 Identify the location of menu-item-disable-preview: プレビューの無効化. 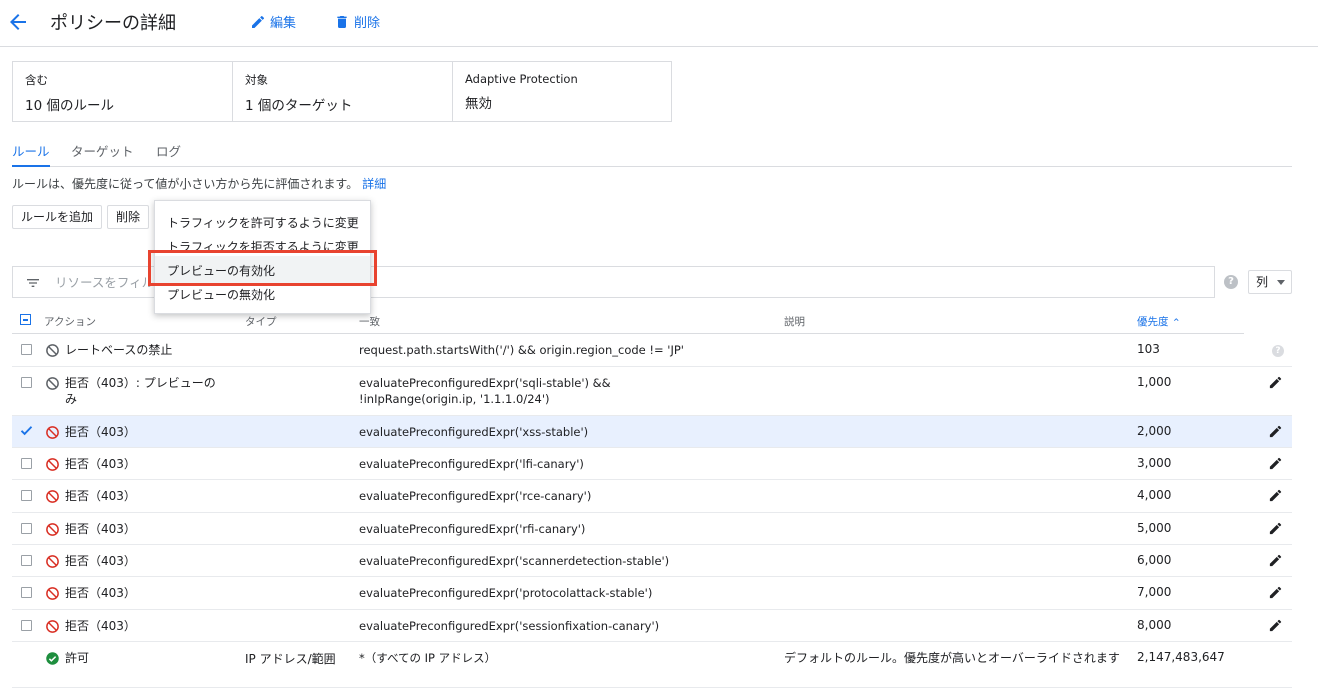
(221, 294).